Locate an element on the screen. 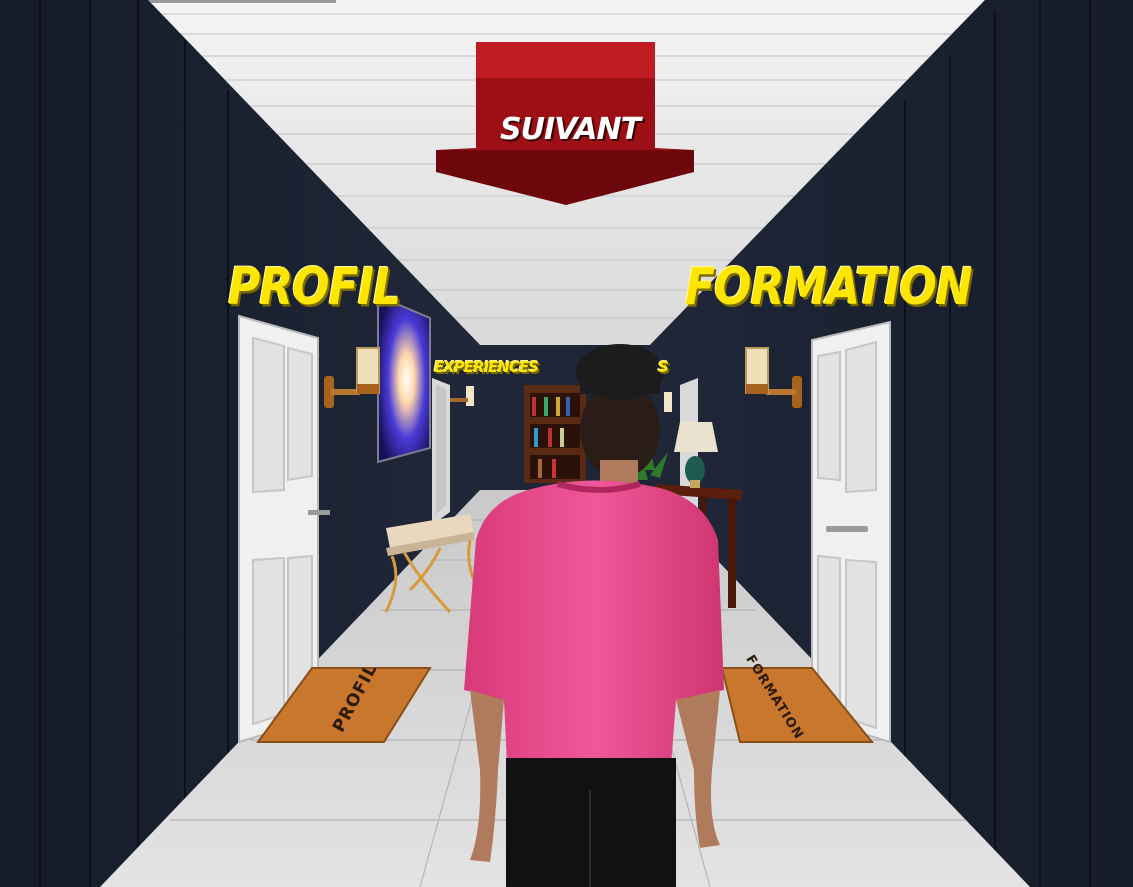 Image resolution: width=1133 pixels, height=887 pixels. suivant-button is located at coordinates (565, 123).